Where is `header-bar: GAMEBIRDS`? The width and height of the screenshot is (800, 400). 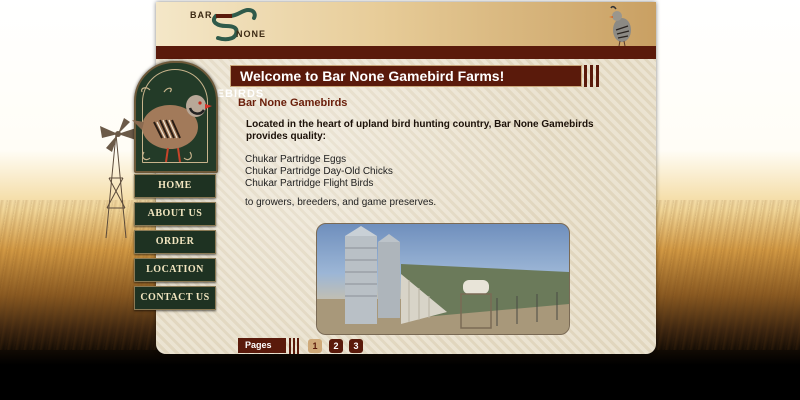 header-bar: GAMEBIRDS is located at coordinates (406, 73).